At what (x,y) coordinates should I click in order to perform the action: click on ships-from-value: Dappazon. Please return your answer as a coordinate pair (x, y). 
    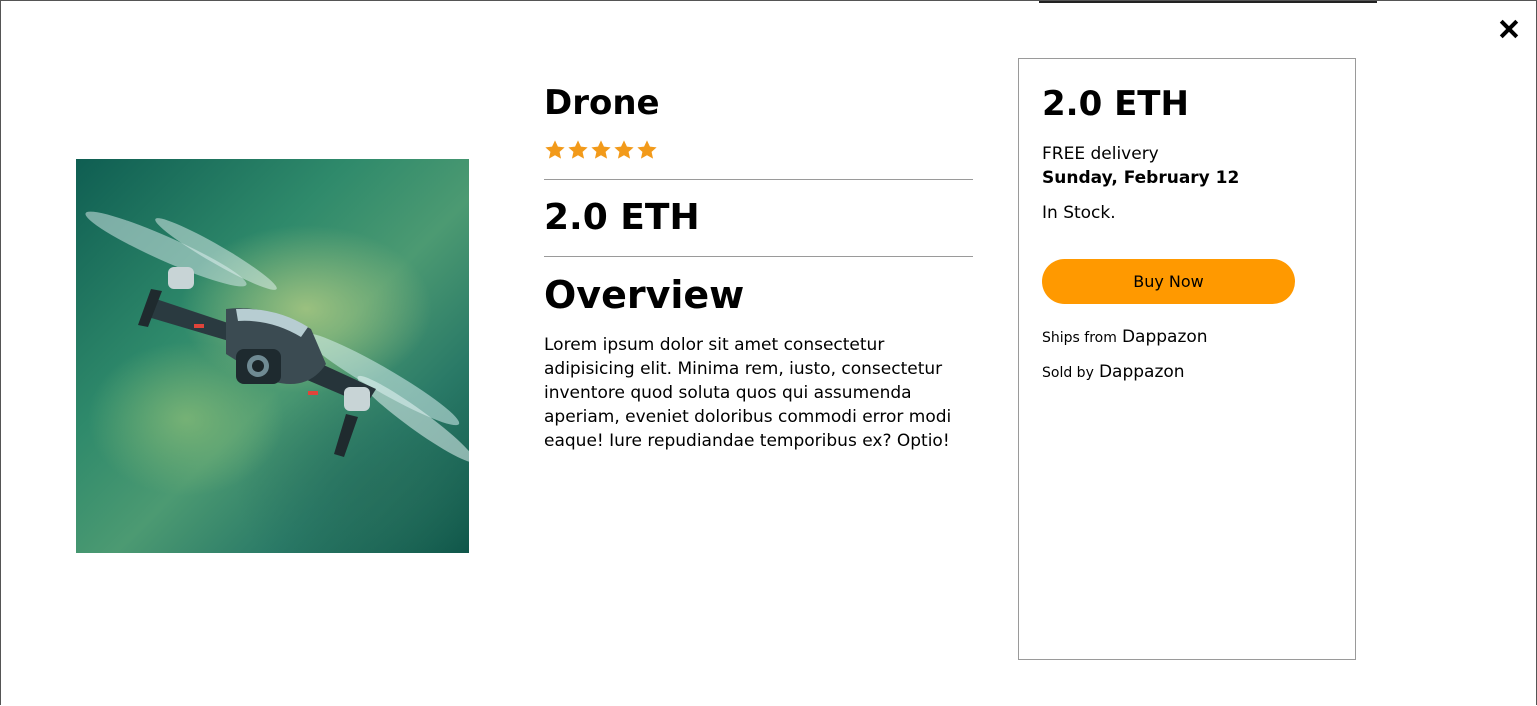
    Looking at the image, I should click on (1164, 337).